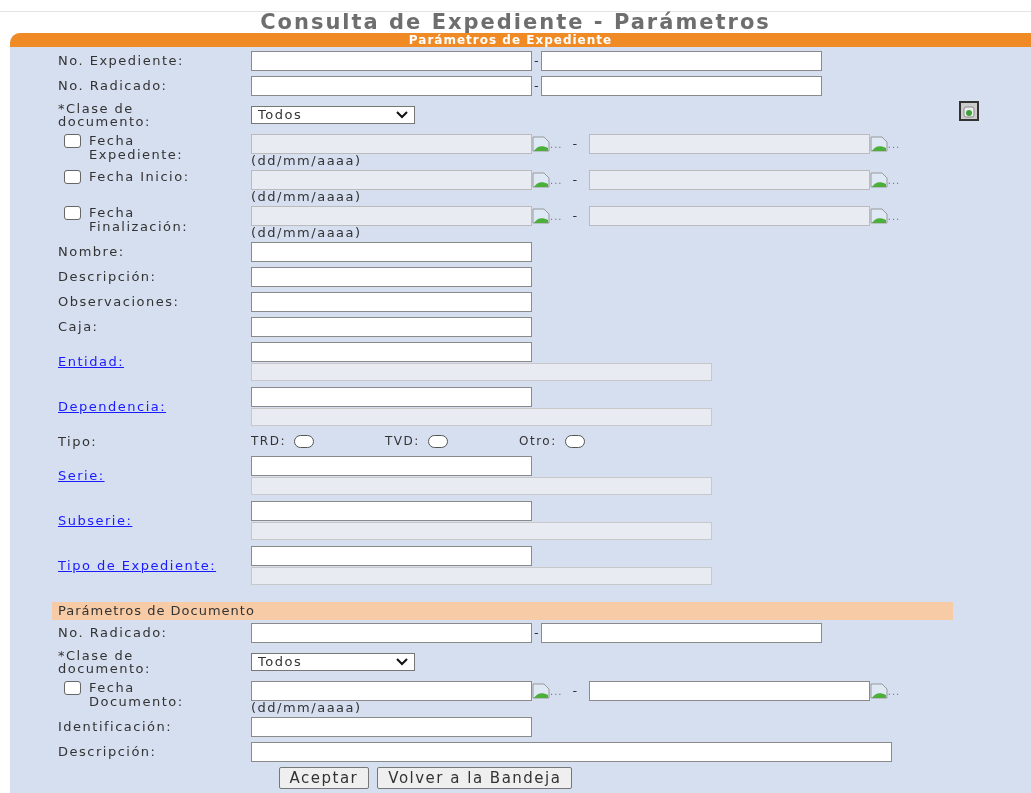 The image size is (1031, 793). I want to click on radio-label: Otro:, so click(538, 441).